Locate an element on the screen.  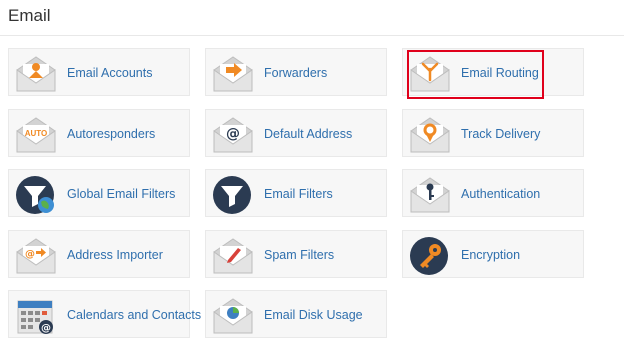
tile-email-routing: Email Routing is located at coordinates (493, 72).